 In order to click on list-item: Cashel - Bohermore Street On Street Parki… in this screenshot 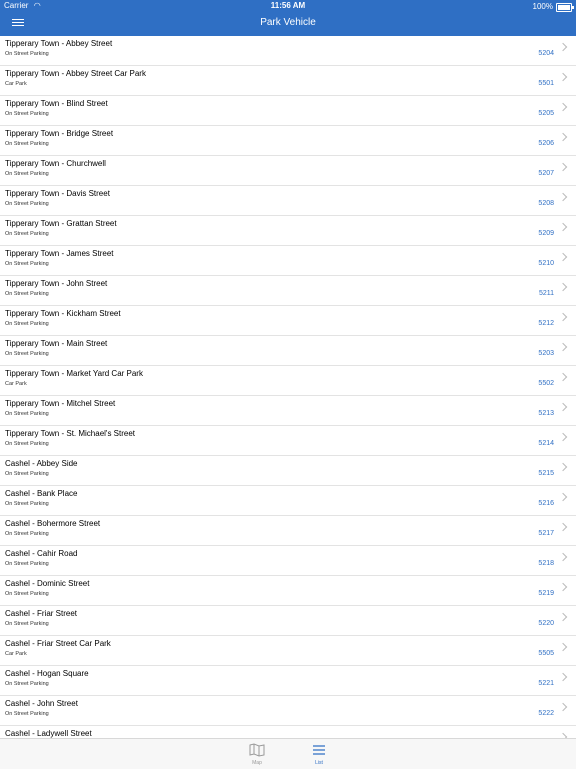, I will do `click(288, 531)`.